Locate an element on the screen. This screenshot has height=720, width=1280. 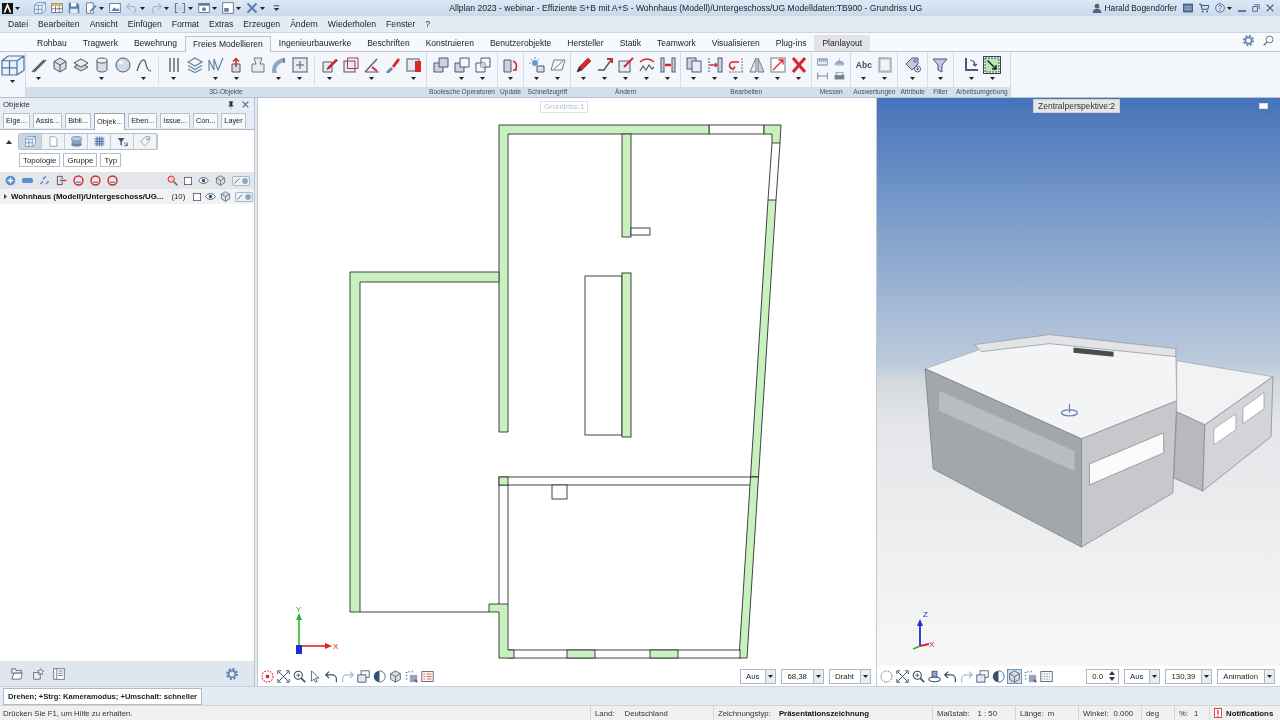
ribbon-tab: Hersteller is located at coordinates (585, 43).